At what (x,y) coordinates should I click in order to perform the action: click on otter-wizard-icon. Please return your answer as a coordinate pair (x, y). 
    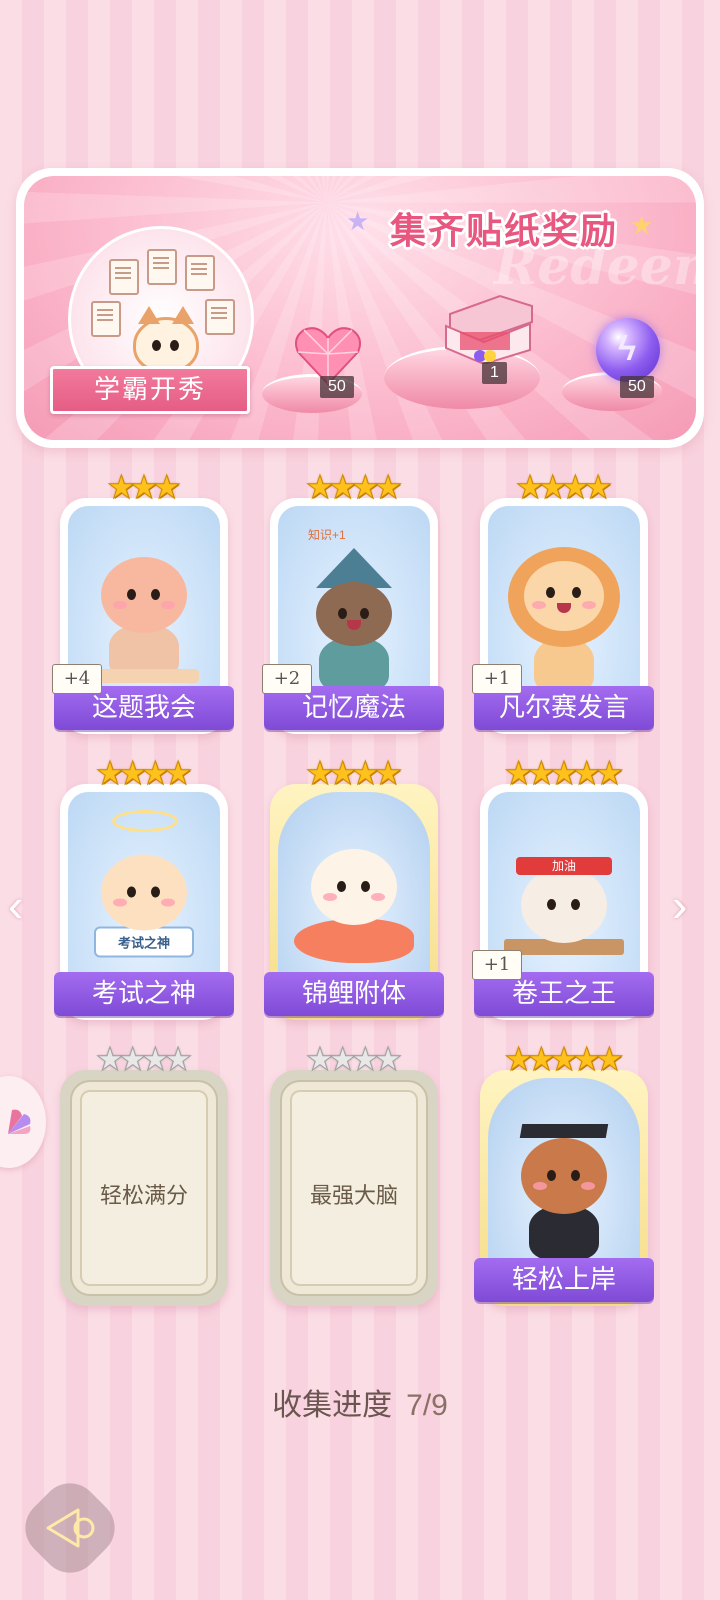
    Looking at the image, I should click on (354, 620).